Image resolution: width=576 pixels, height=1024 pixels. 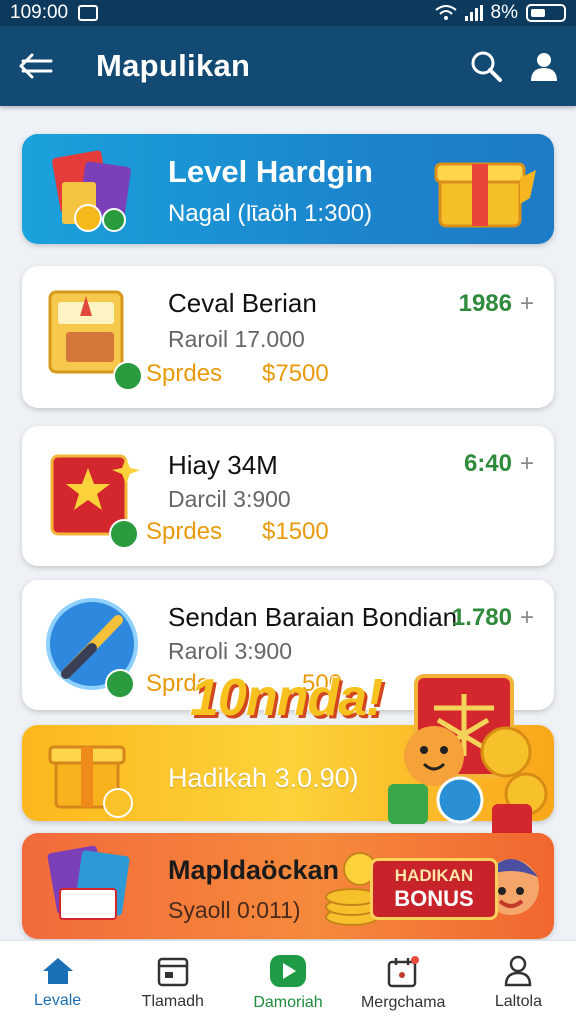 I want to click on nav-item-mergchama: Mergchama, so click(x=403, y=982).